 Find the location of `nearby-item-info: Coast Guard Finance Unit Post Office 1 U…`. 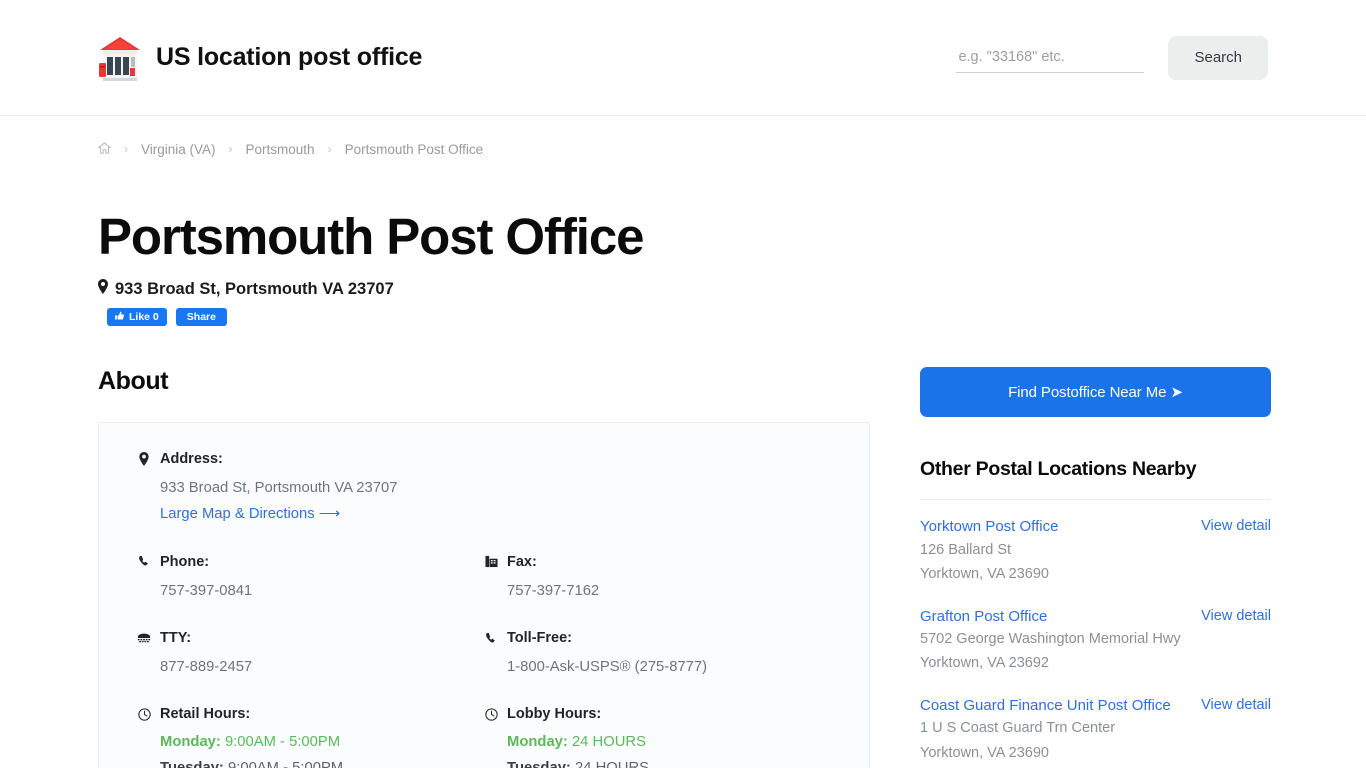

nearby-item-info: Coast Guard Finance Unit Post Office 1 U… is located at coordinates (1054, 730).